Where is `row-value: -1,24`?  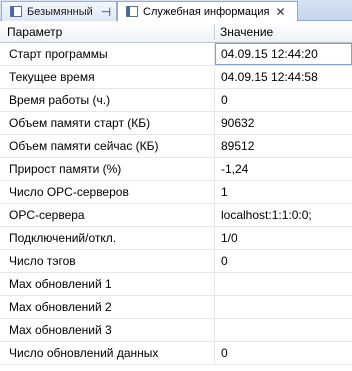 row-value: -1,24 is located at coordinates (283, 169).